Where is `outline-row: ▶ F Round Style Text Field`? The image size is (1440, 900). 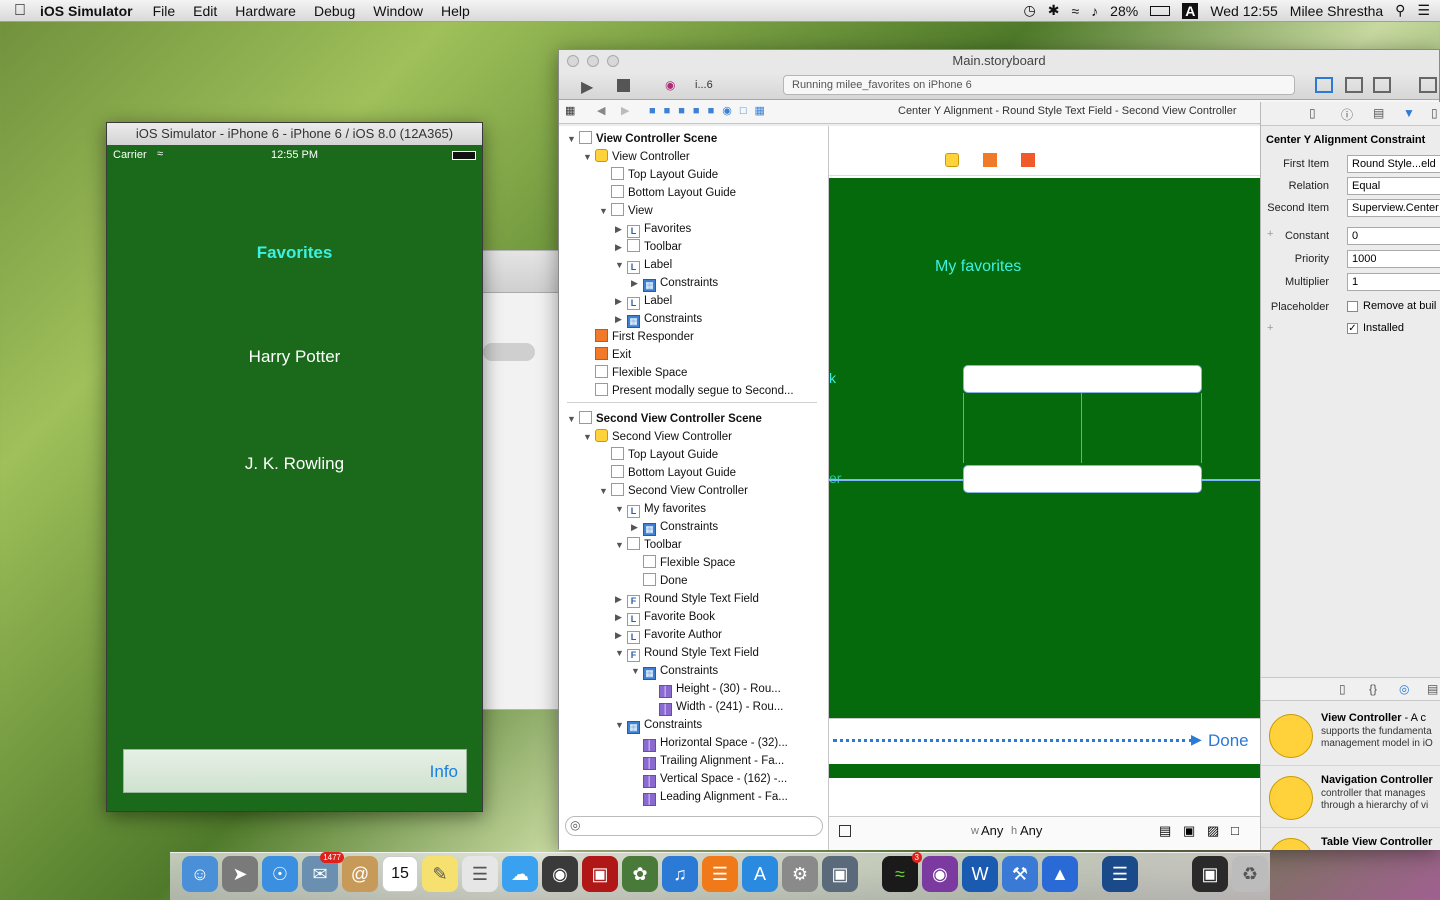
outline-row: ▶ F Round Style Text Field is located at coordinates (687, 599).